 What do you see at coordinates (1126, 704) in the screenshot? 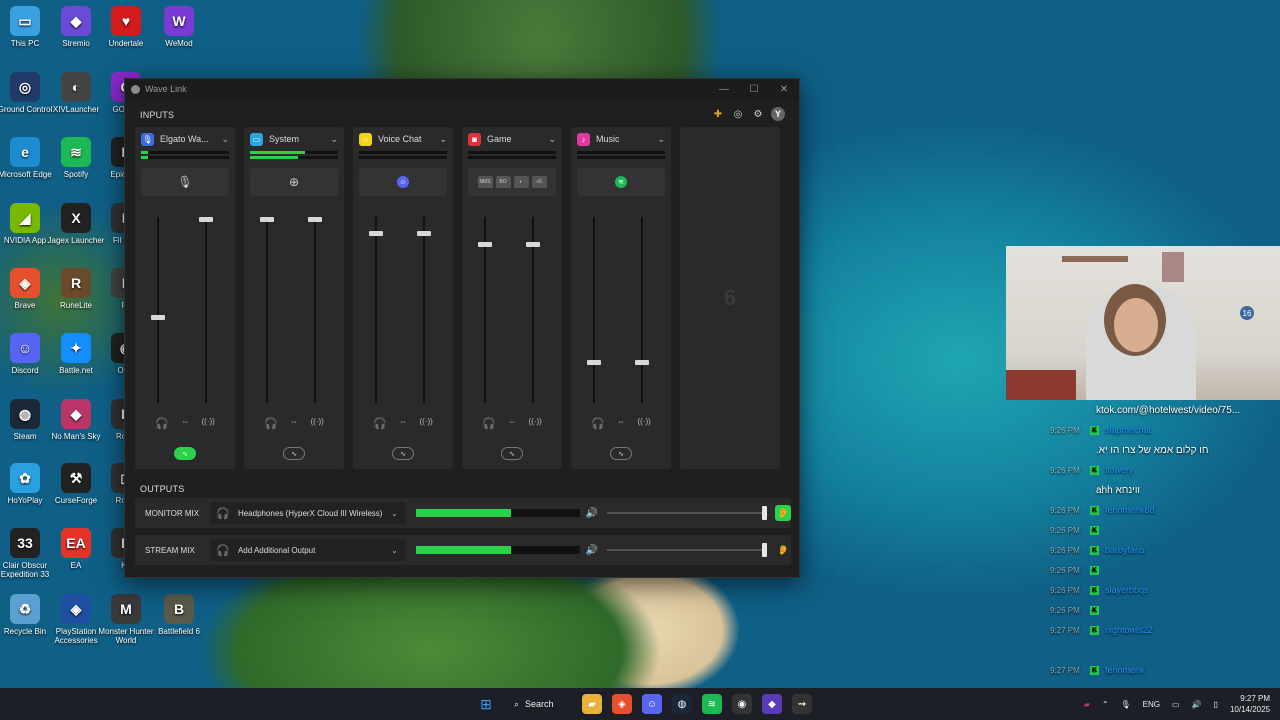
I see `microphone-icon: 🎙` at bounding box center [1126, 704].